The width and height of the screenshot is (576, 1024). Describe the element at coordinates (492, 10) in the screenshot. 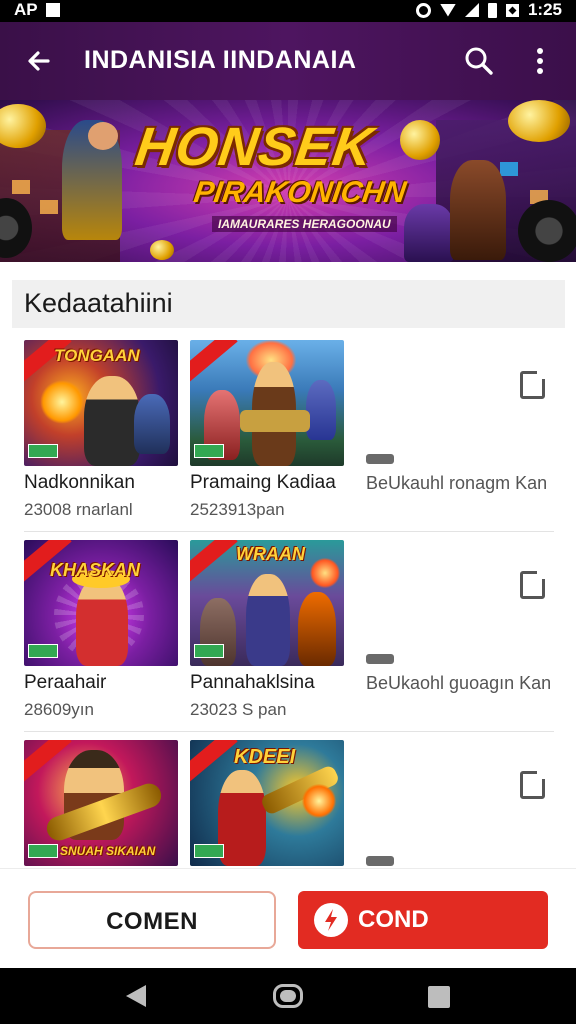

I see `battery-icon` at that location.